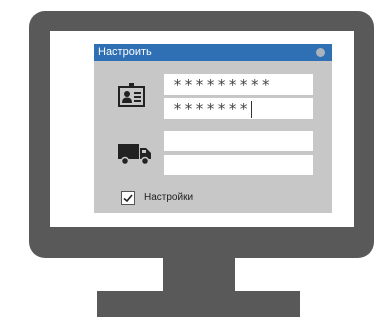 Image resolution: width=377 pixels, height=317 pixels. I want to click on dialog-titlebar: Настроить, so click(213, 52).